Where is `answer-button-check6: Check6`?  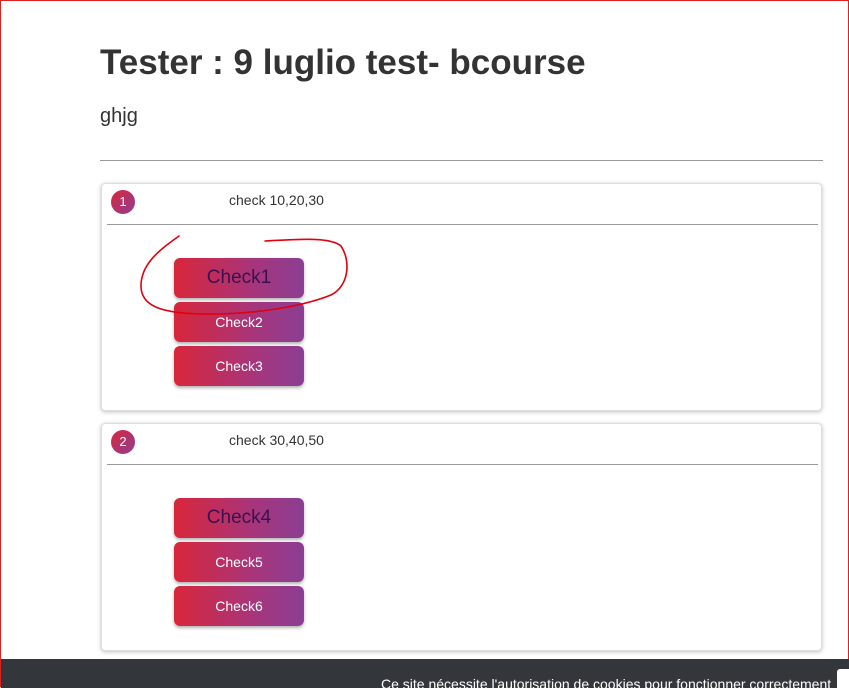 answer-button-check6: Check6 is located at coordinates (239, 606).